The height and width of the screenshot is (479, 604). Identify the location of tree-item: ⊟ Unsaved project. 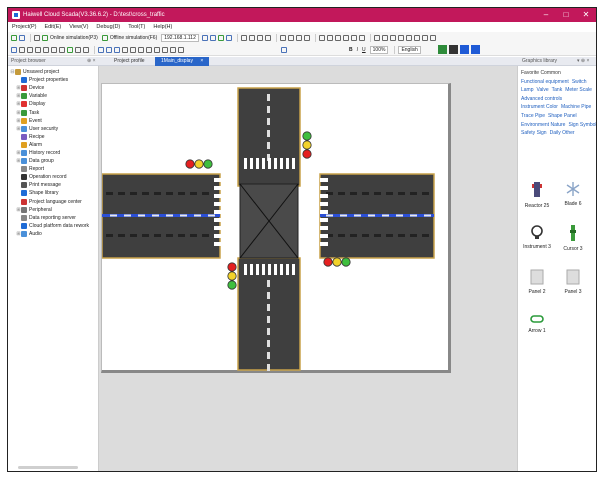
(53, 72).